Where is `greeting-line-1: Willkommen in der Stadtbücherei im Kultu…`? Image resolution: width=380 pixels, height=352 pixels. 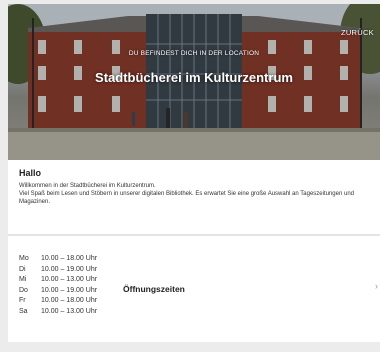 greeting-line-1: Willkommen in der Stadtbücherei im Kultu… is located at coordinates (87, 186).